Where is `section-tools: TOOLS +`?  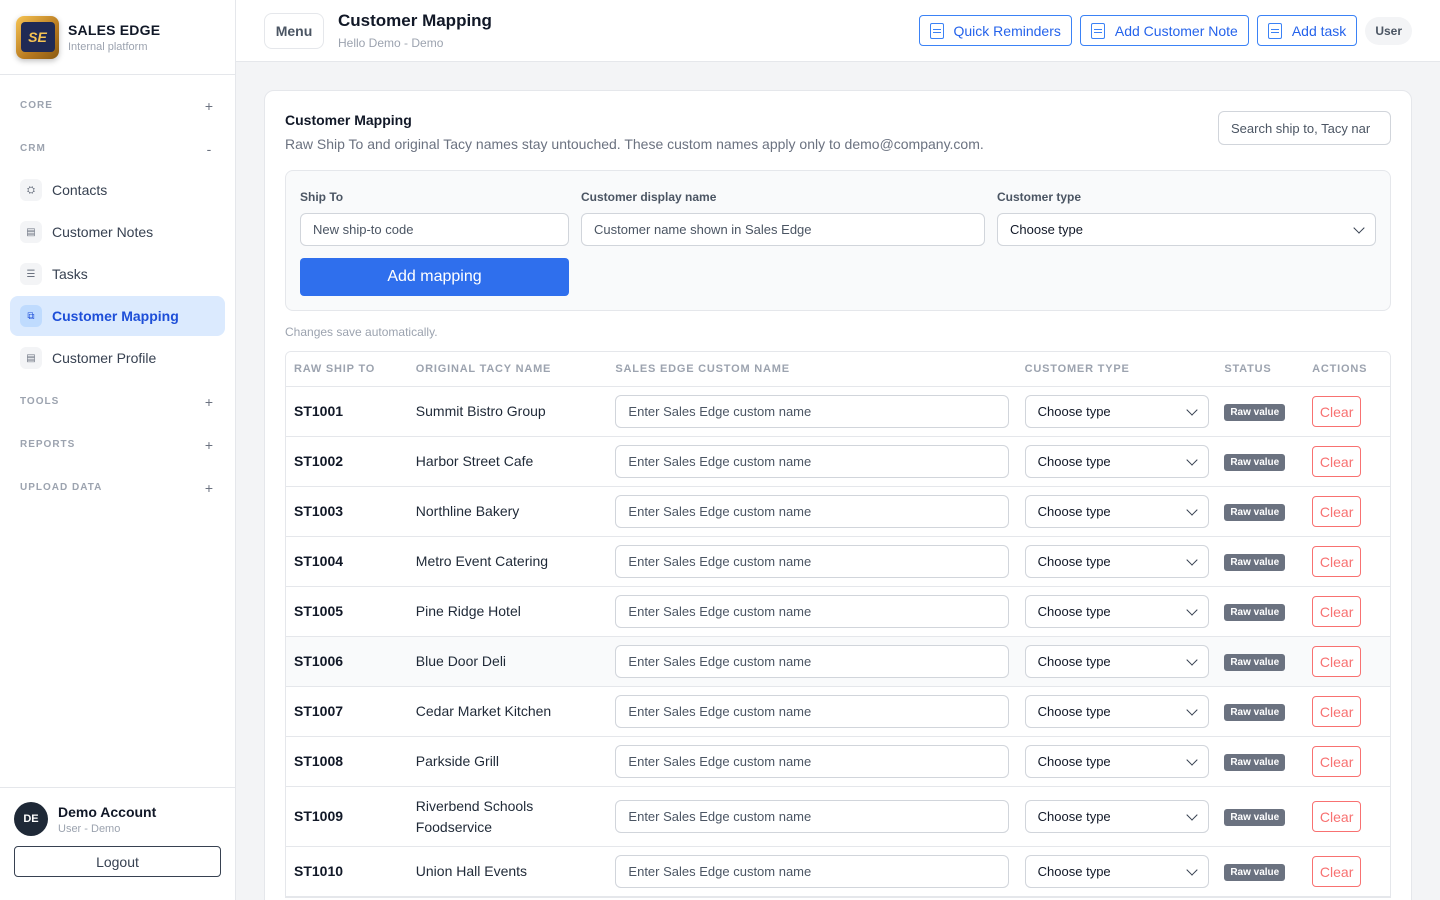
section-tools: TOOLS + is located at coordinates (117, 401).